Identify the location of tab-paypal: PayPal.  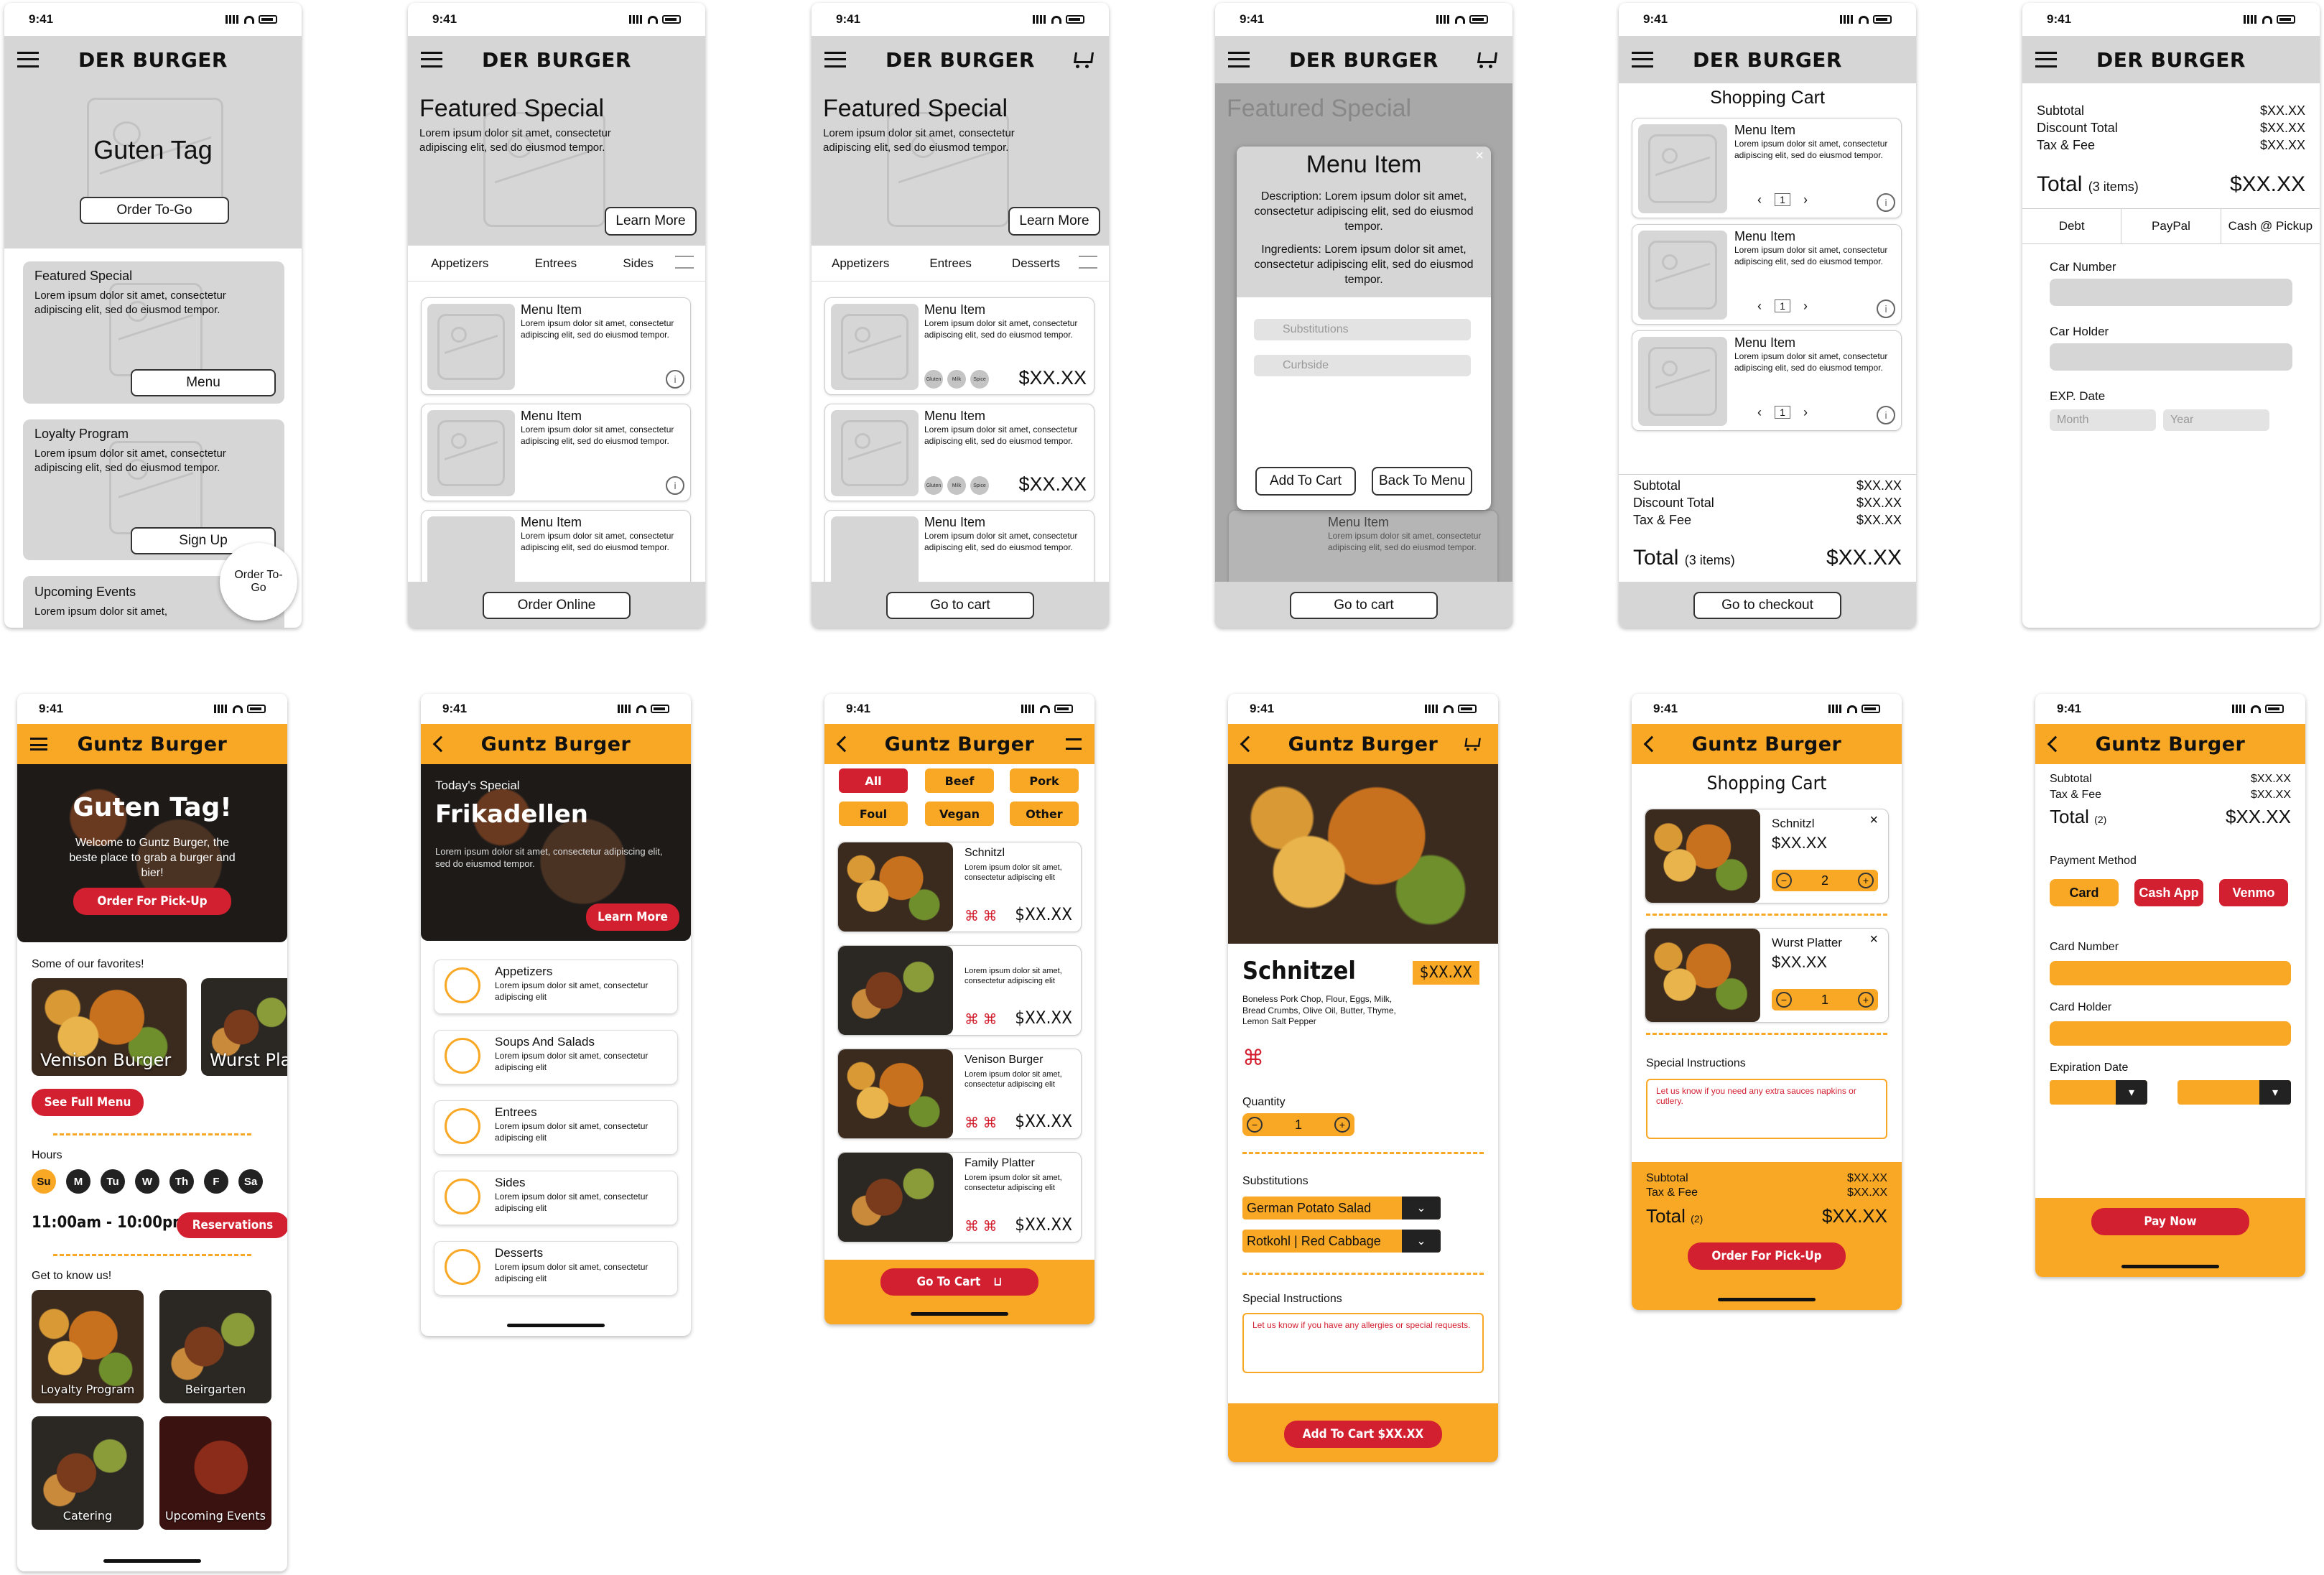
(2171, 226).